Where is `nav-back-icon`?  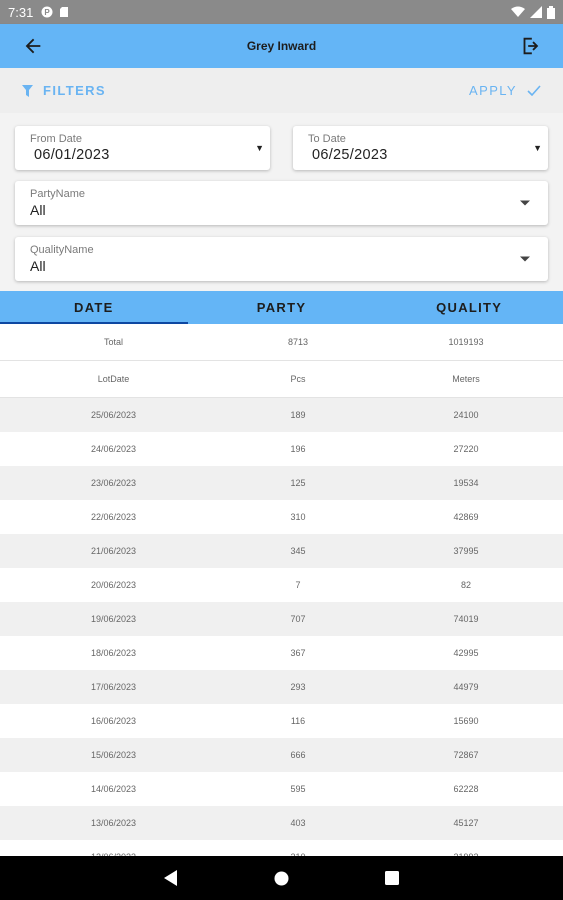 nav-back-icon is located at coordinates (171, 878).